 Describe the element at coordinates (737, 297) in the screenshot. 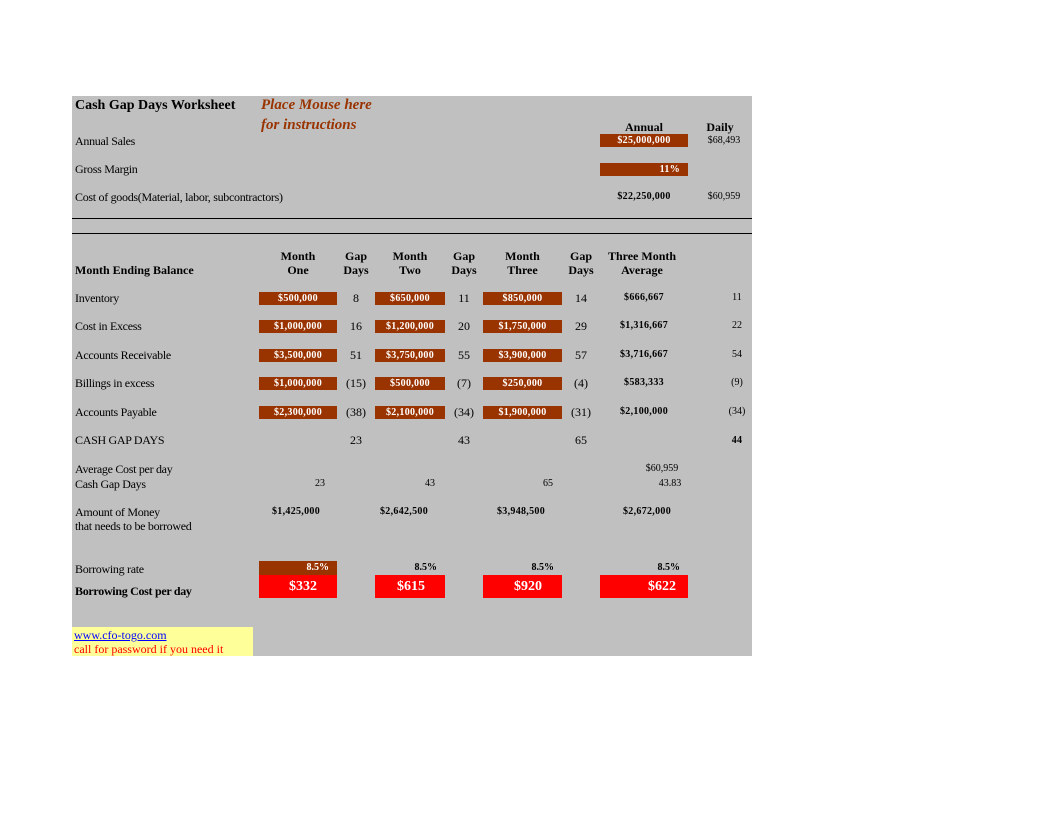

I see `average-gap-days: 11` at that location.